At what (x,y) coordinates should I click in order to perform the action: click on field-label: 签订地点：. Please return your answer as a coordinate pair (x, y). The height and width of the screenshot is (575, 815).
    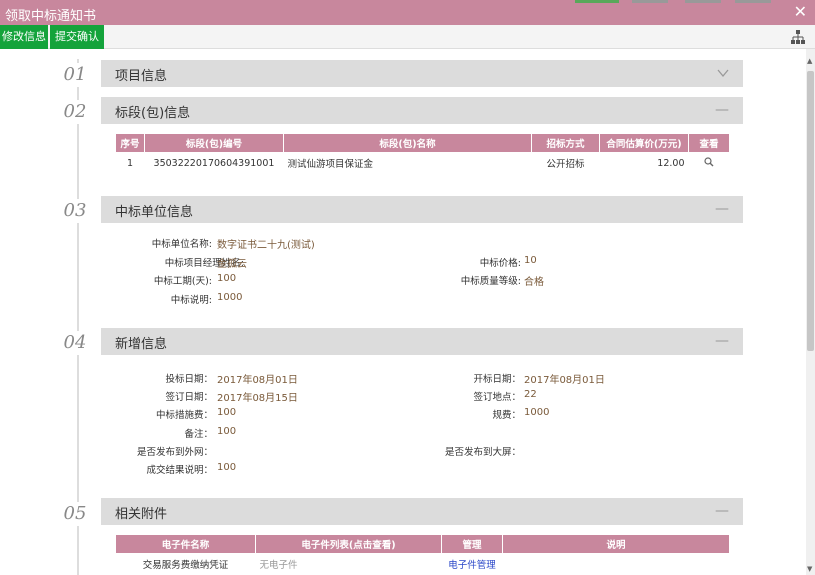
    Looking at the image, I should click on (497, 397).